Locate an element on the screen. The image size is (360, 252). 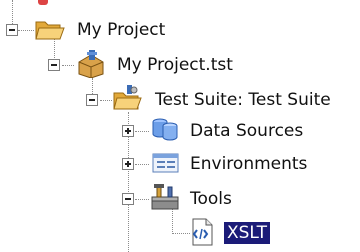
partial-item-icon is located at coordinates (43, 2).